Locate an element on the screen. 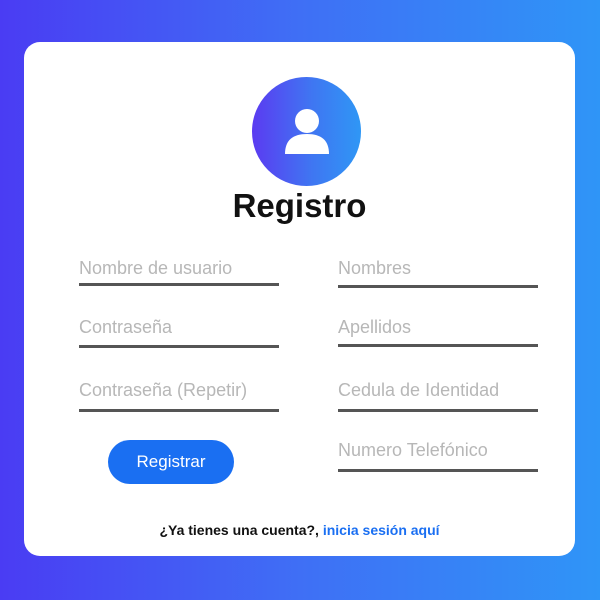  names-placeholder: Nombres is located at coordinates (375, 268).